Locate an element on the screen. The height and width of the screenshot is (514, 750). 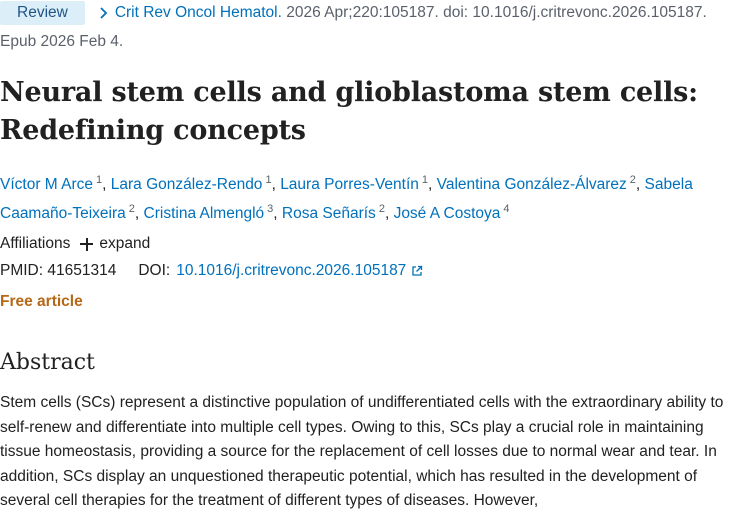
author-link: Valentina González-Álvarez is located at coordinates (532, 184).